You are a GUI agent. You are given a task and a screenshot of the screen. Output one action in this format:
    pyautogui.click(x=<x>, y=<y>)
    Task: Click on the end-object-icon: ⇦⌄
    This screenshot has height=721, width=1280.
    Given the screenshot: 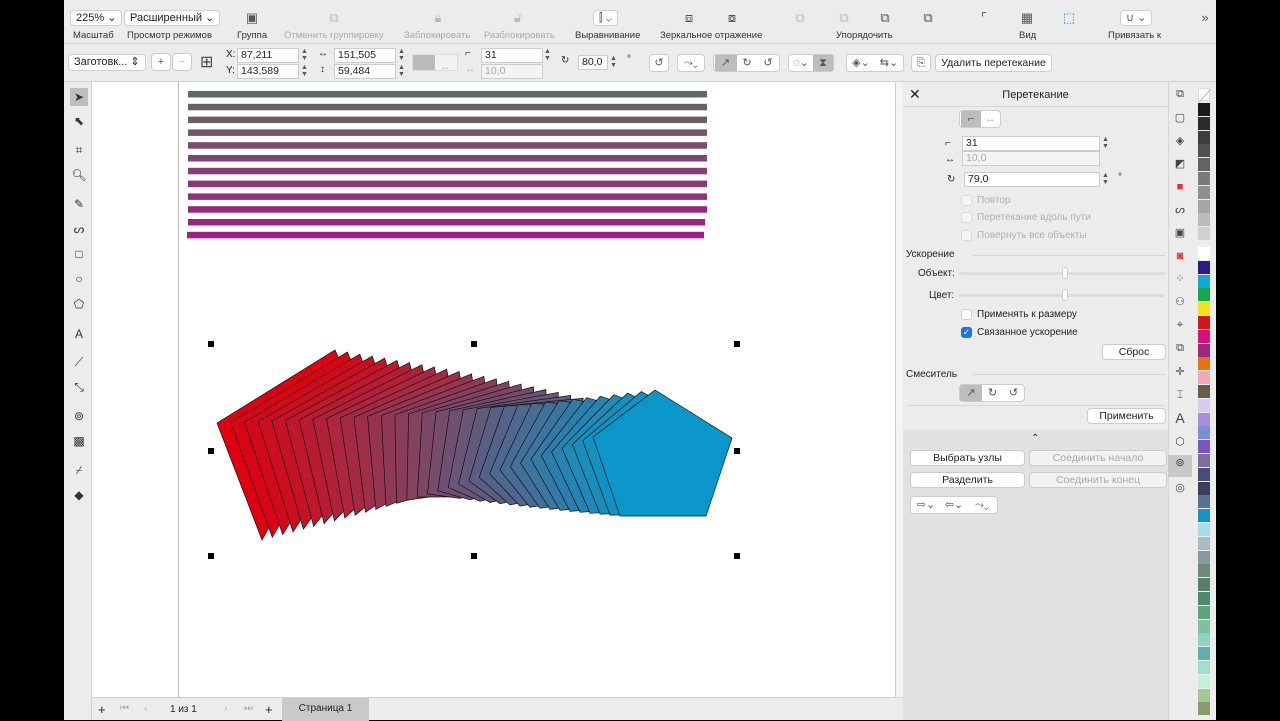 What is the action you would take?
    pyautogui.click(x=954, y=505)
    